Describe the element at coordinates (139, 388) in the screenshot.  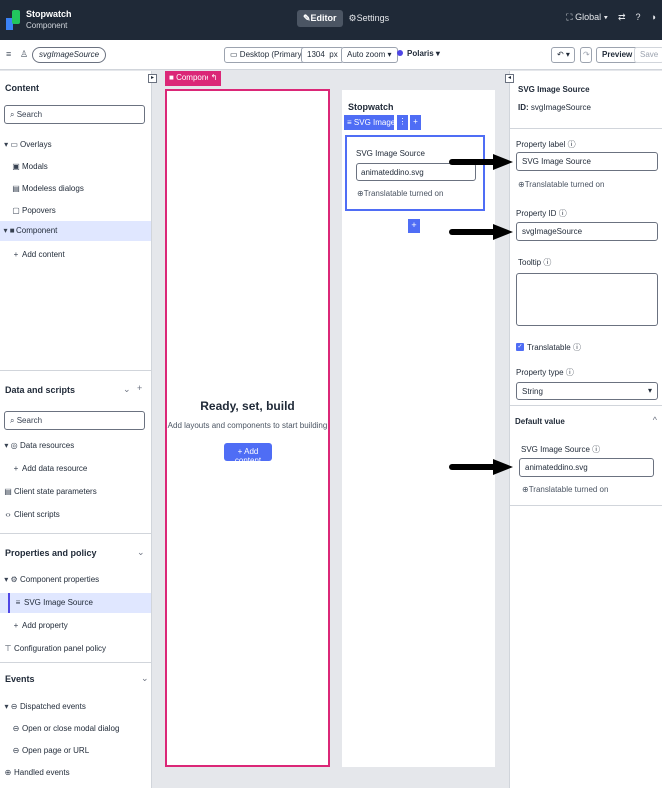
I see `add-data-plus-icon: +` at that location.